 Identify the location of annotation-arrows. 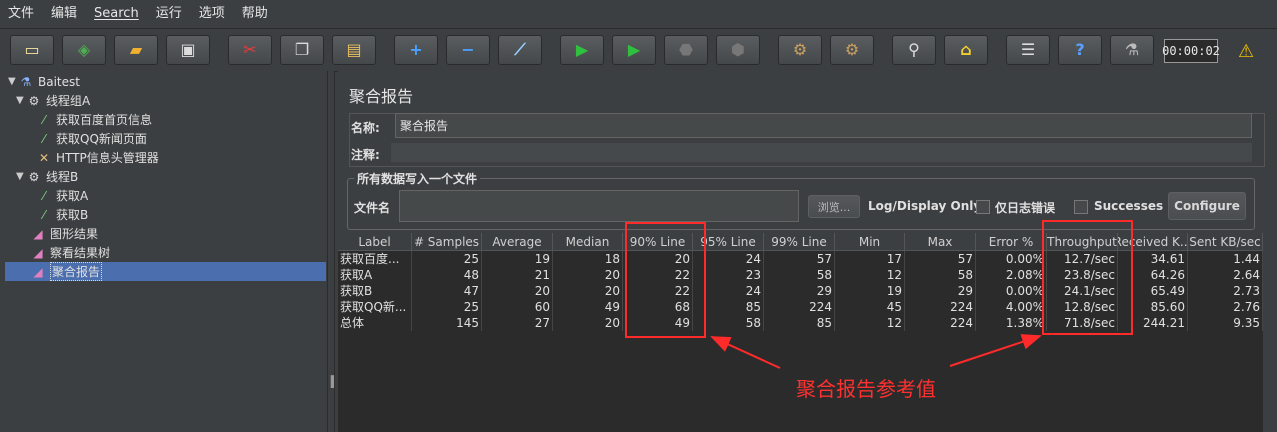
(876, 351).